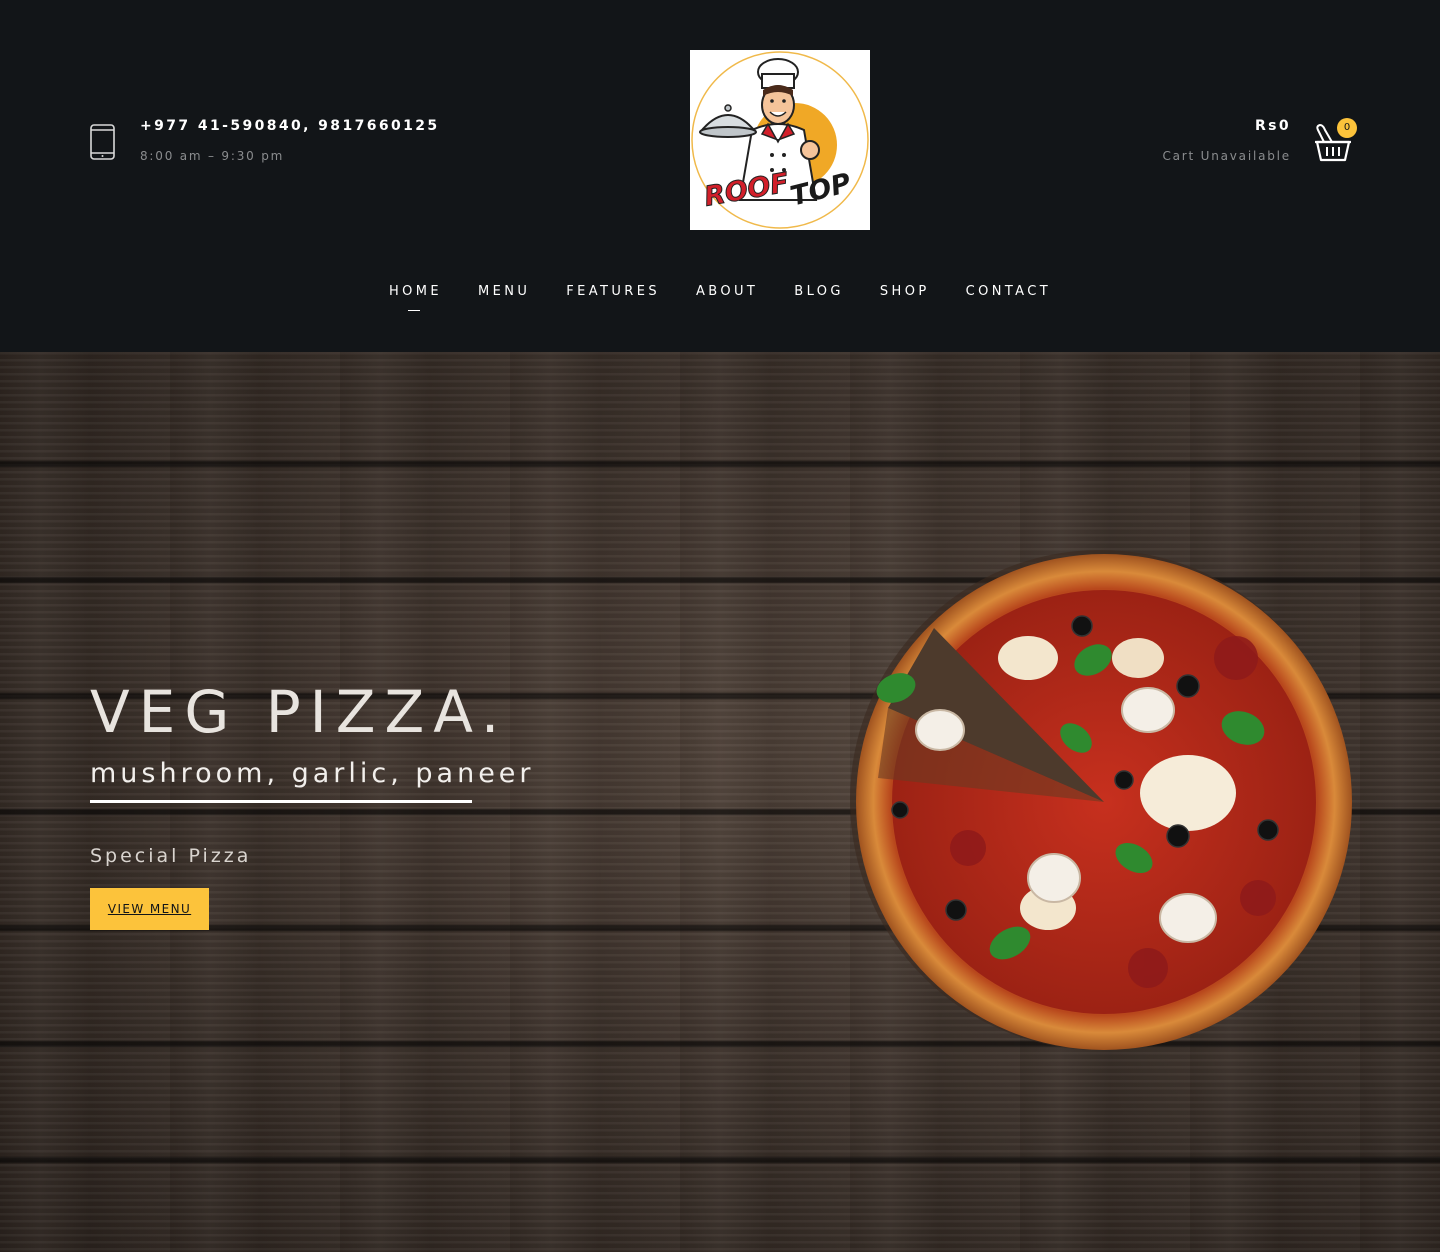 The height and width of the screenshot is (1252, 1440). What do you see at coordinates (1008, 291) in the screenshot?
I see `nav-item-contact: CONTACT` at bounding box center [1008, 291].